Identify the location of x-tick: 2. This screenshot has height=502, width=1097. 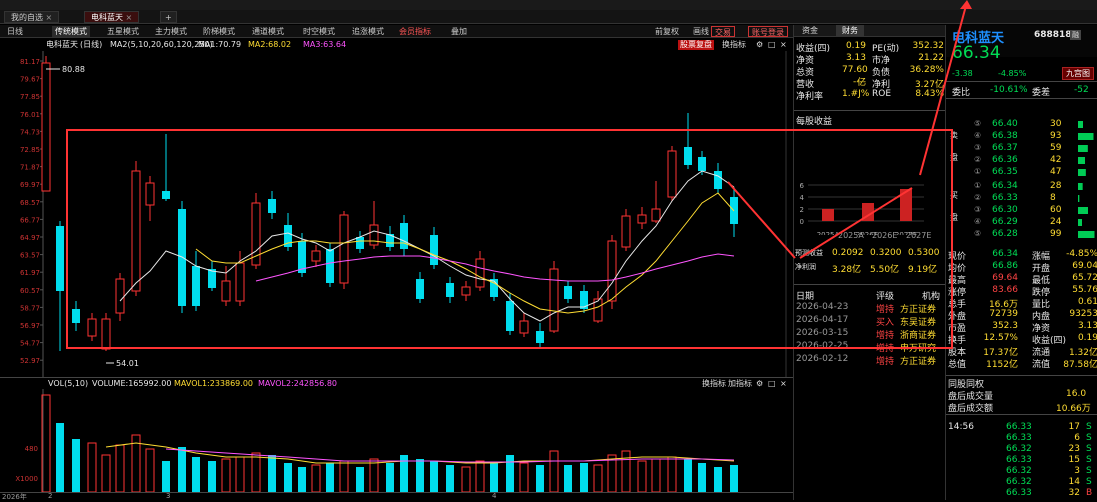
(50, 496).